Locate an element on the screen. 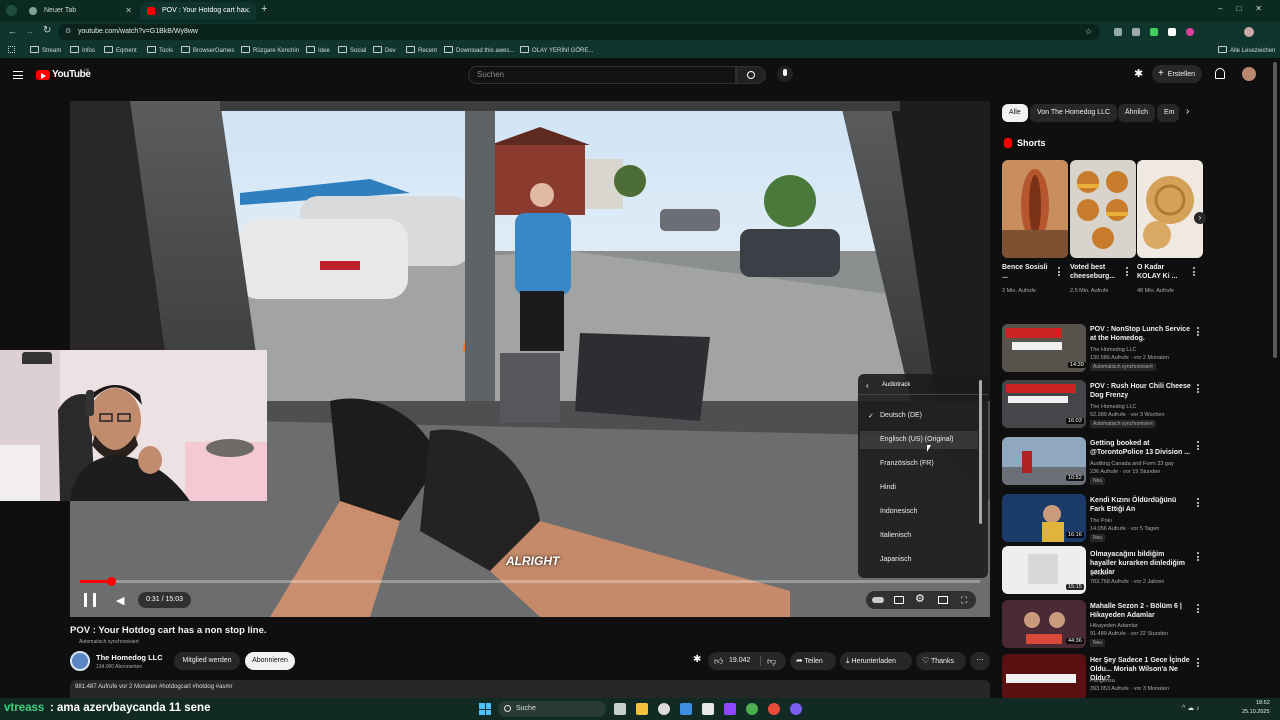 The height and width of the screenshot is (720, 1280). new-tab-button: + is located at coordinates (264, 9).